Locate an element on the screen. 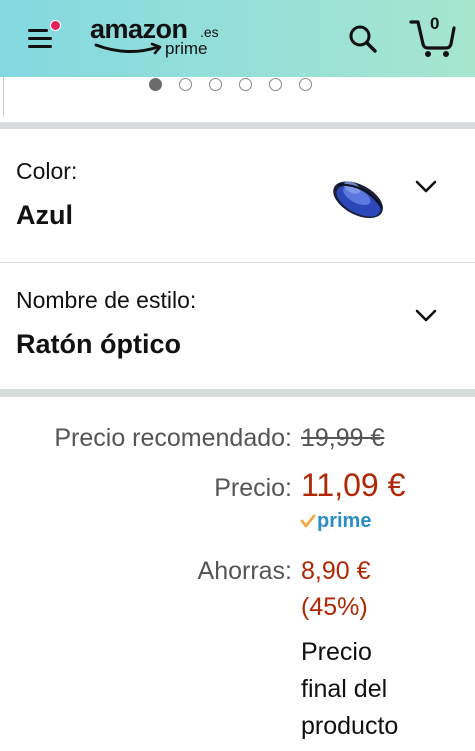 Image resolution: width=475 pixels, height=751 pixels. list-price: 19,99 € is located at coordinates (343, 438).